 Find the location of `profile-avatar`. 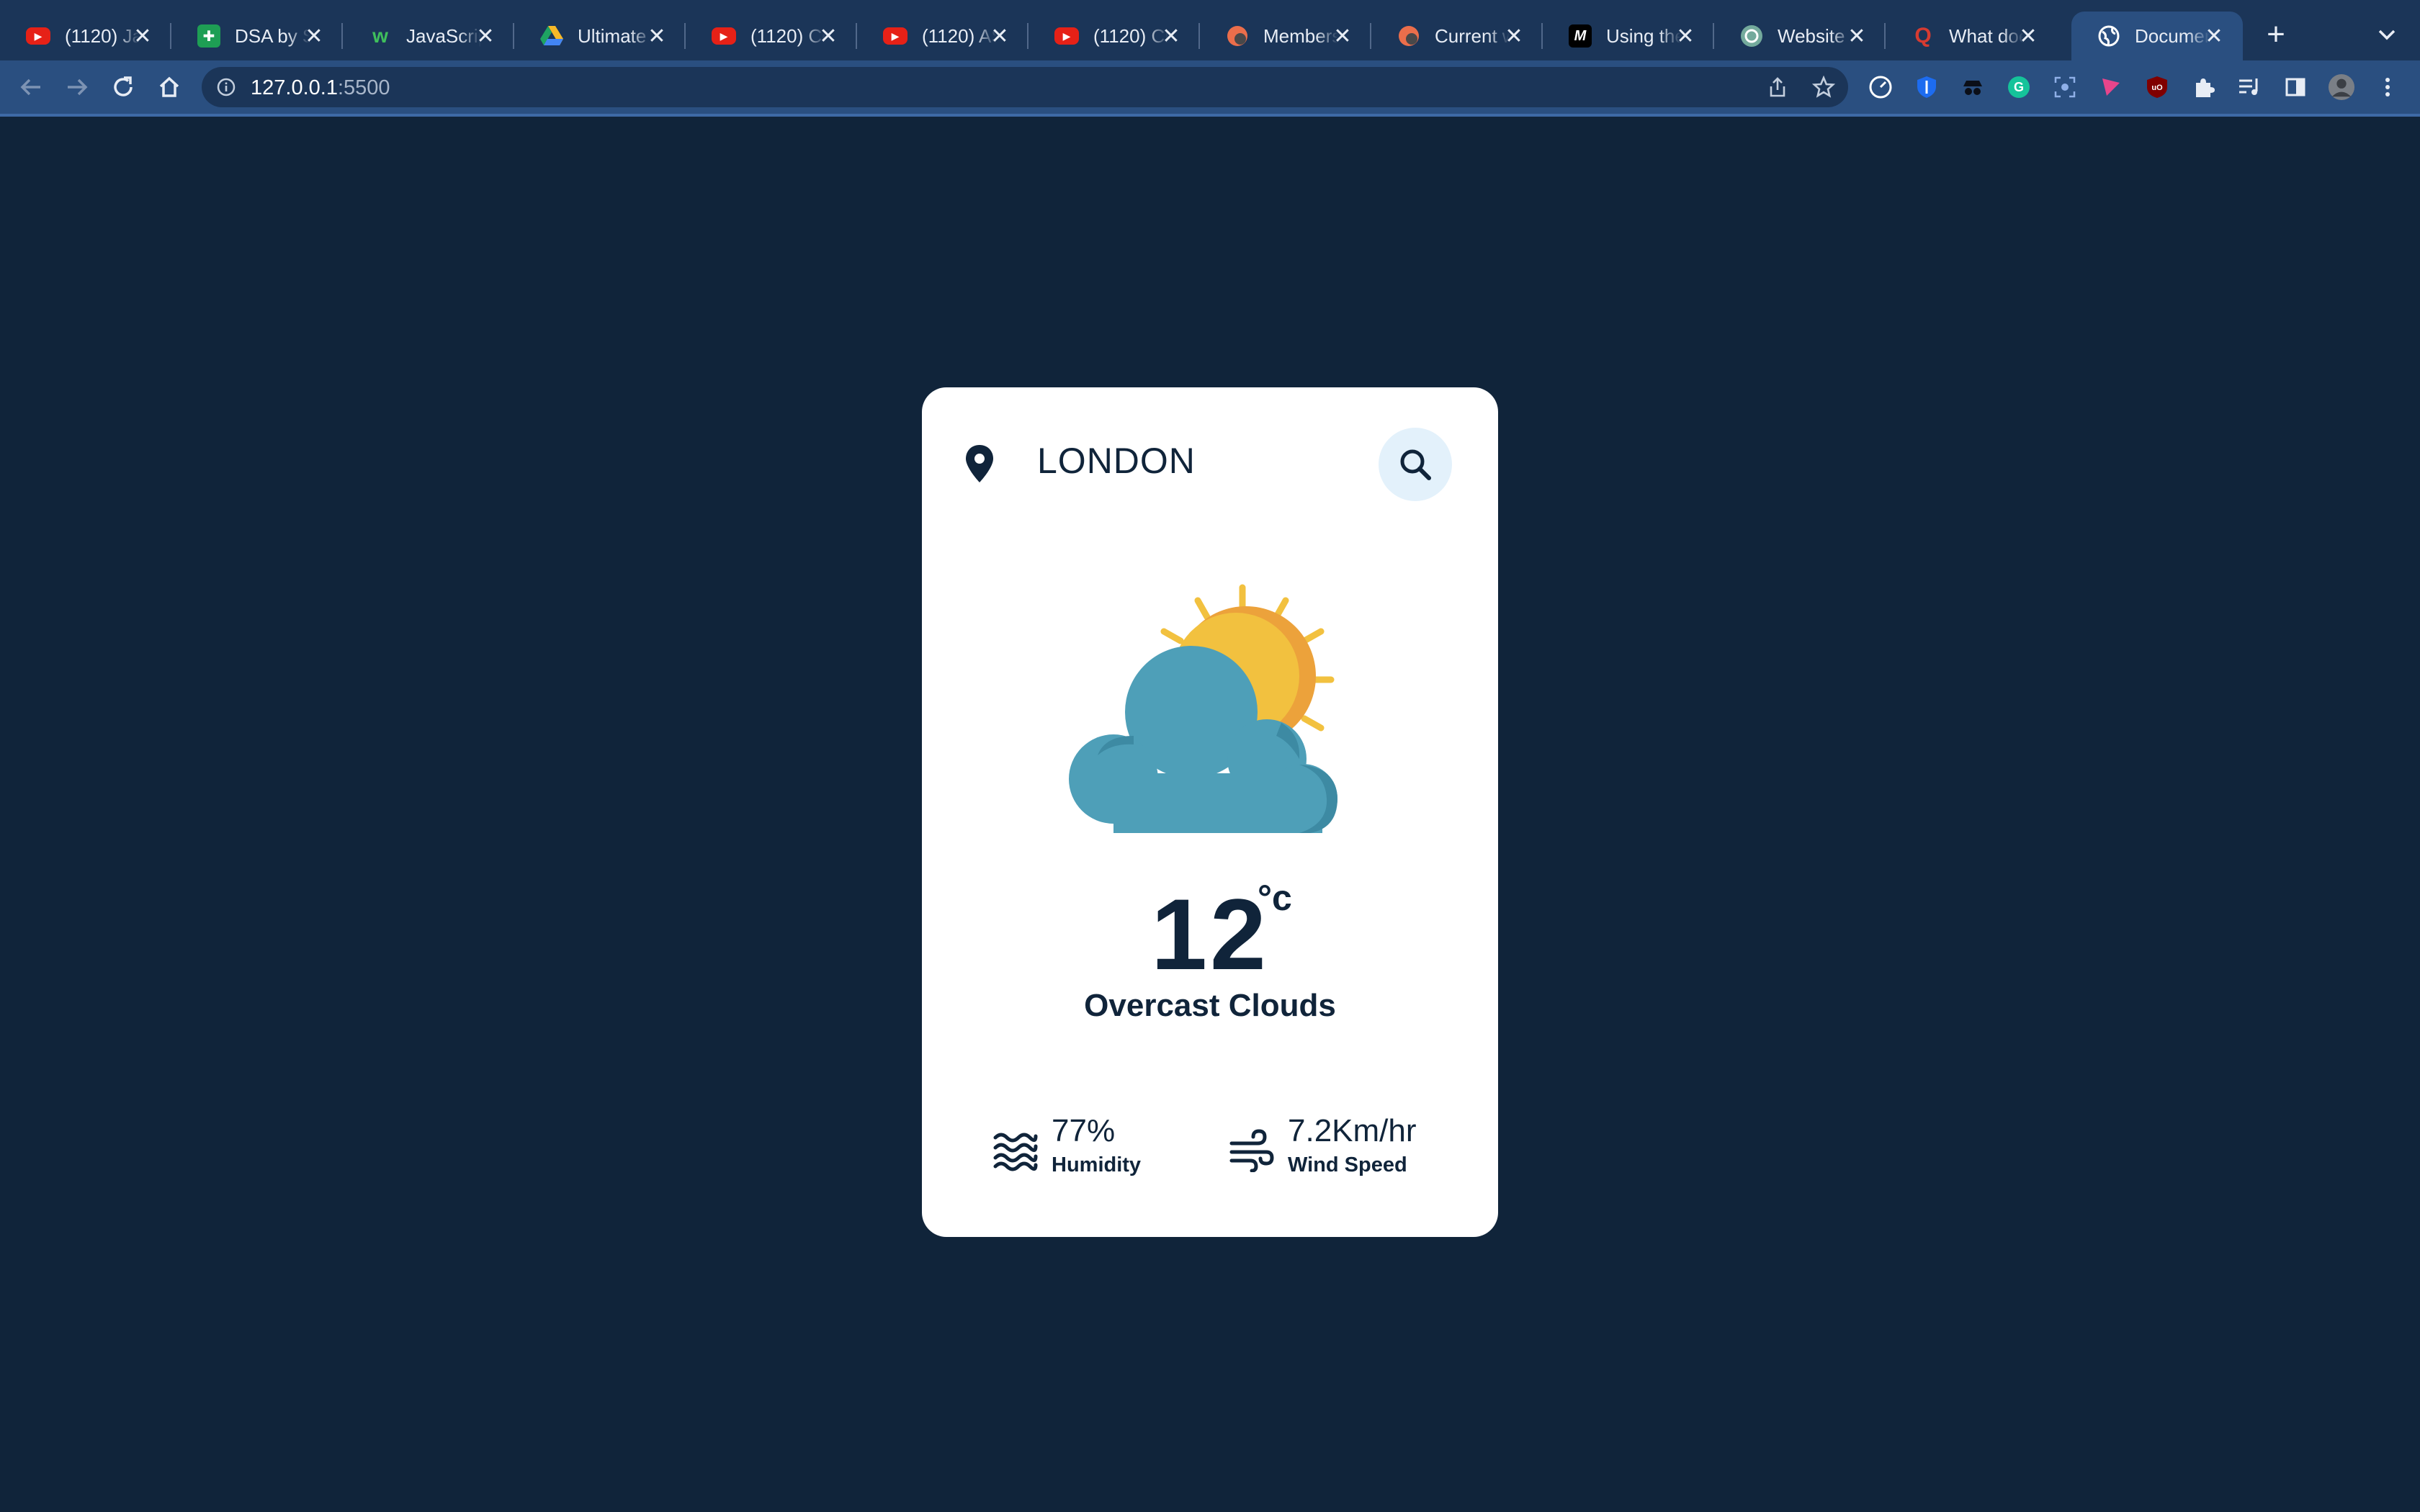

profile-avatar is located at coordinates (2341, 87).